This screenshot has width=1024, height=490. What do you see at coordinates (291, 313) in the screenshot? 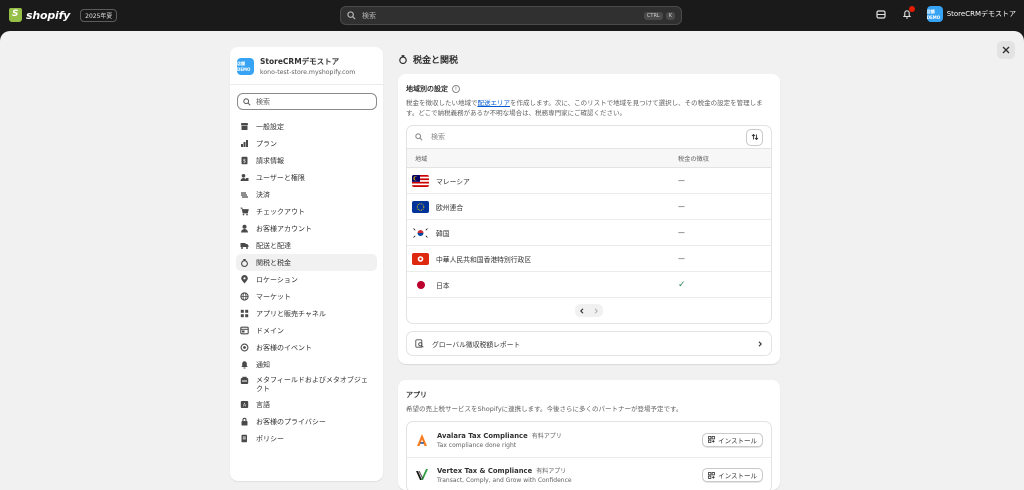
I see `sidebar-item-label: アプリと販売チャネル` at bounding box center [291, 313].